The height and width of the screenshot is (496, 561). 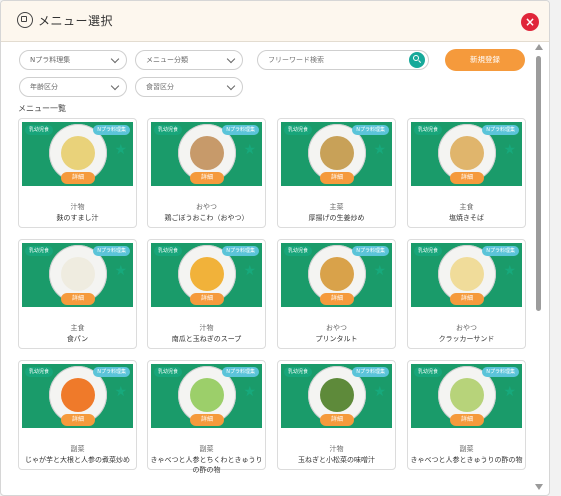 I want to click on menu-name: 麩のすまし汁, so click(x=77, y=218).